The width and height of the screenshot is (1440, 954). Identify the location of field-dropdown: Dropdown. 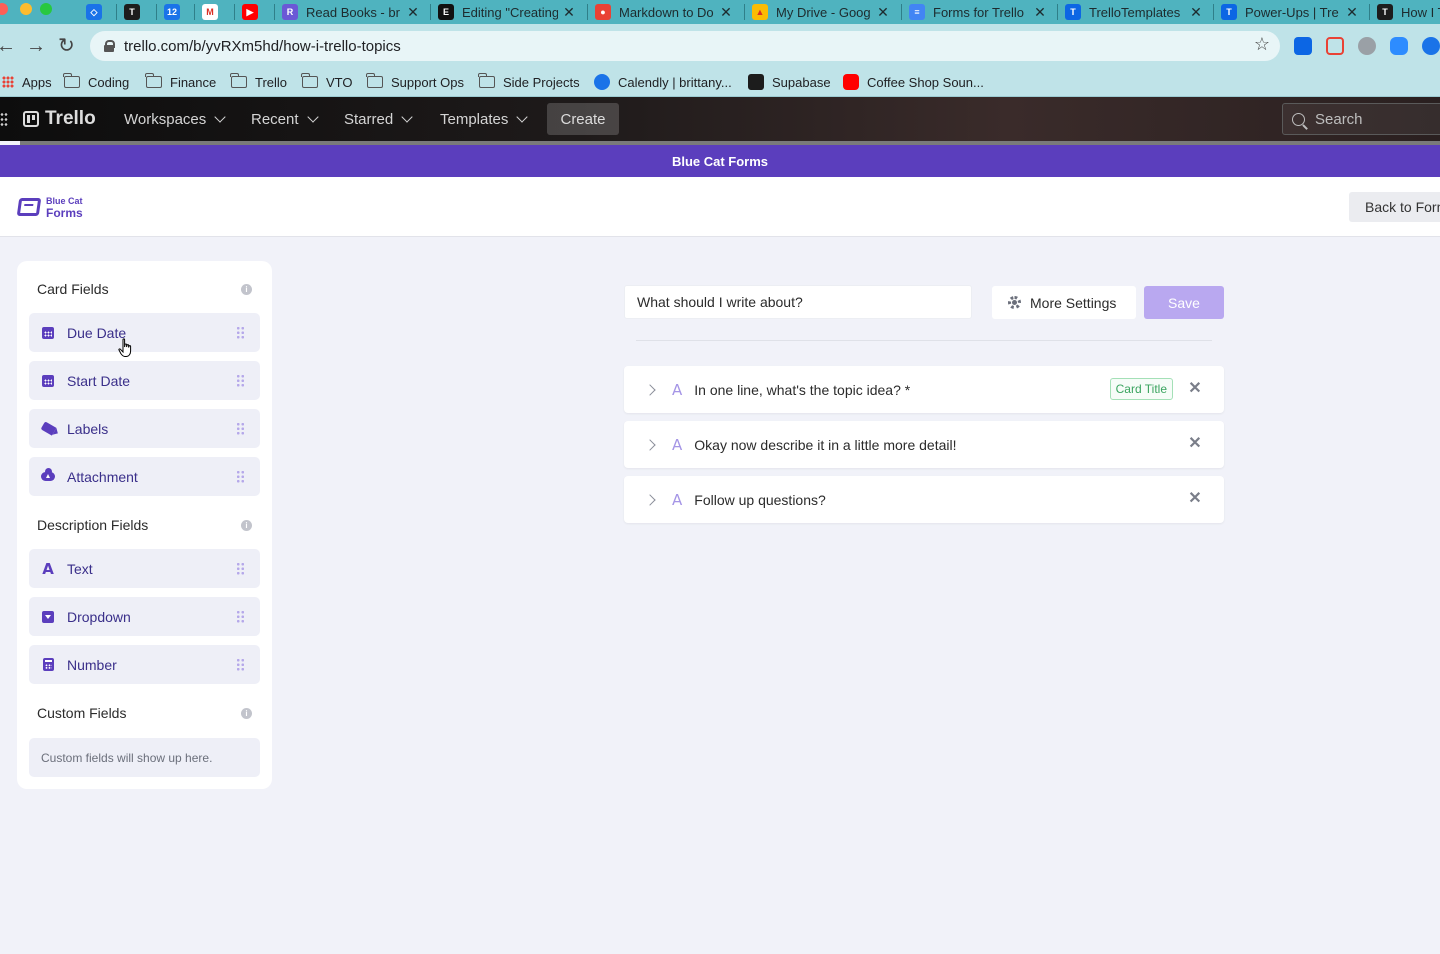
(144, 616).